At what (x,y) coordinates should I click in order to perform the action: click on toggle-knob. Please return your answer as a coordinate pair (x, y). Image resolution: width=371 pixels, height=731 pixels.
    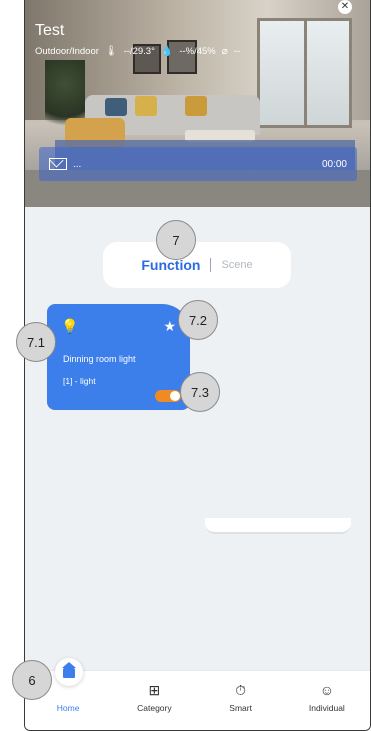
    Looking at the image, I should click on (175, 396).